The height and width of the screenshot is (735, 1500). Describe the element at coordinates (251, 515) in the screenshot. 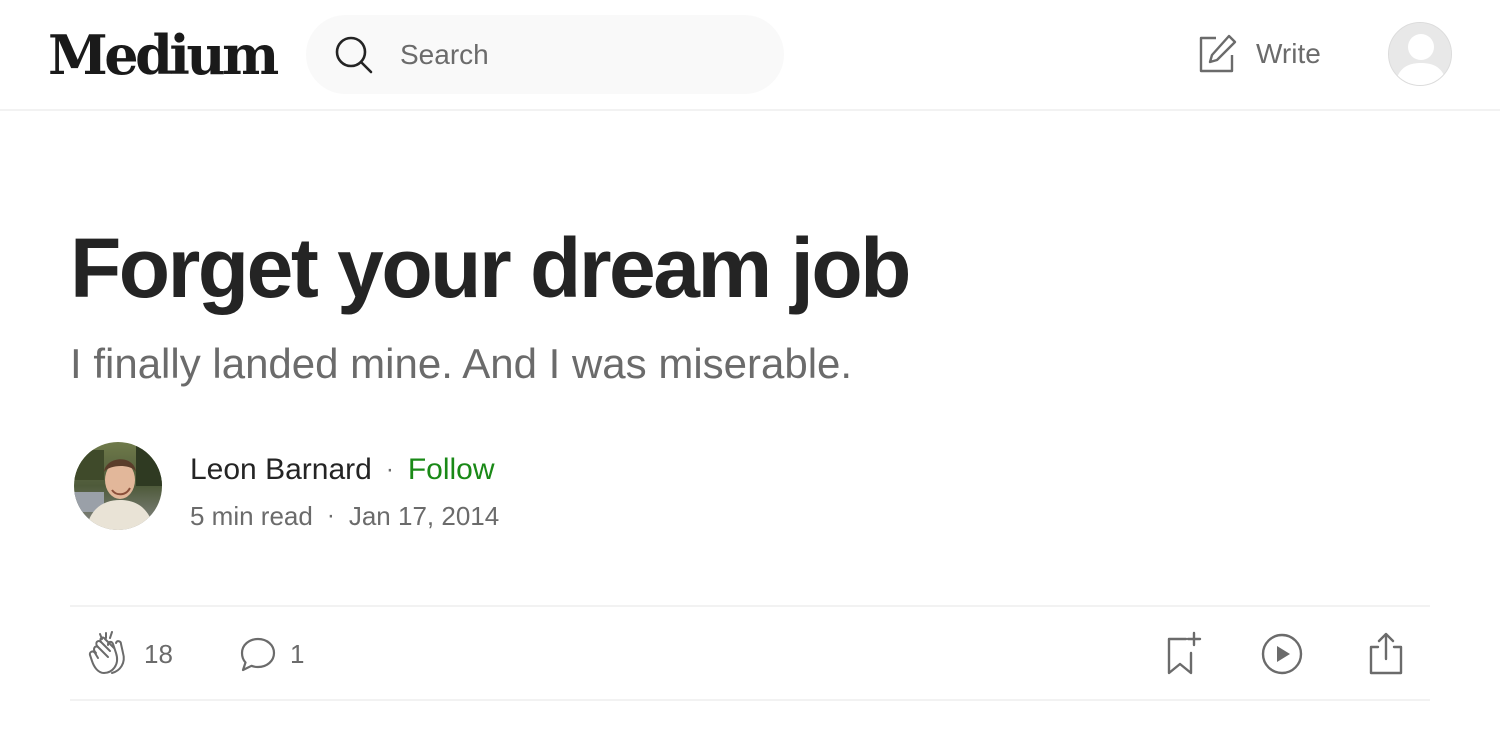

I see `read-time: 5 min read` at that location.